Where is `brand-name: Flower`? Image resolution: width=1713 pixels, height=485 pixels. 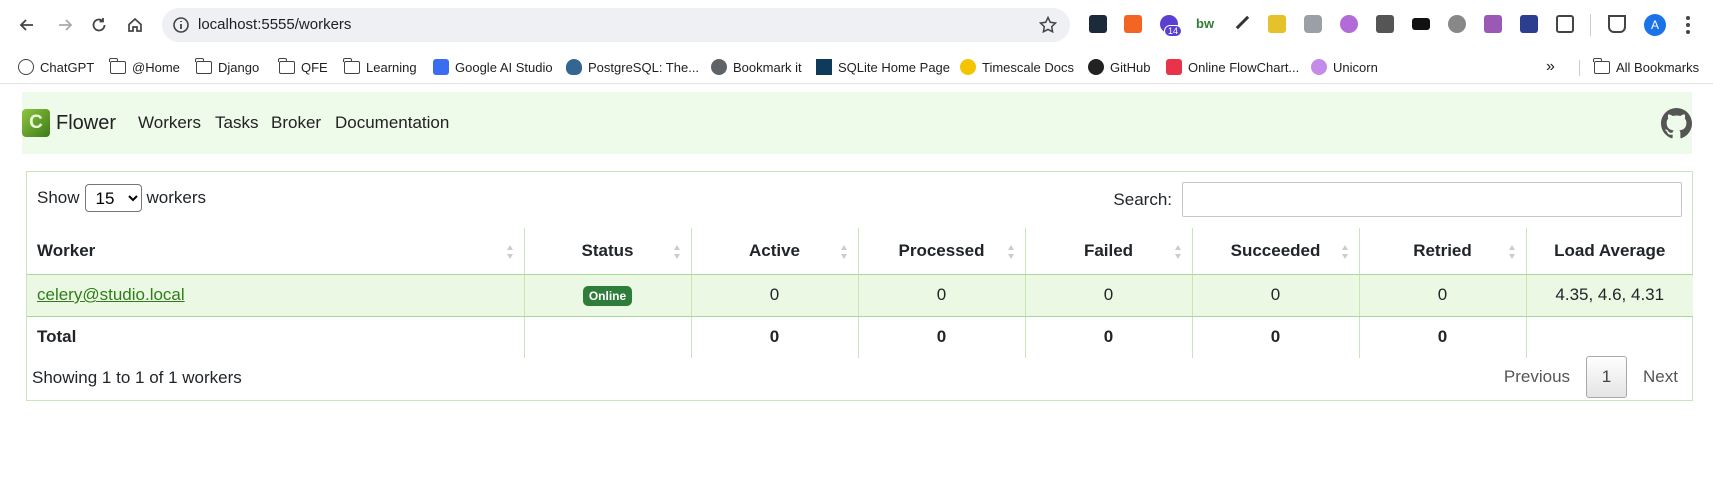
brand-name: Flower is located at coordinates (86, 122).